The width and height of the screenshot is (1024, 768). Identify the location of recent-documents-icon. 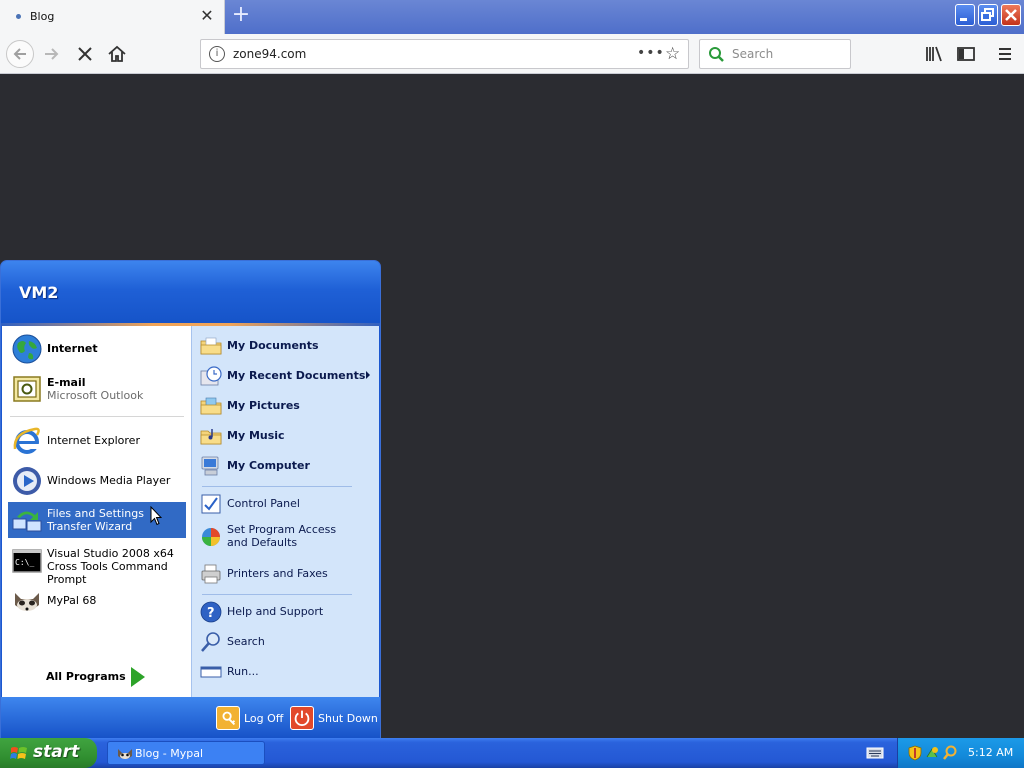
(211, 376).